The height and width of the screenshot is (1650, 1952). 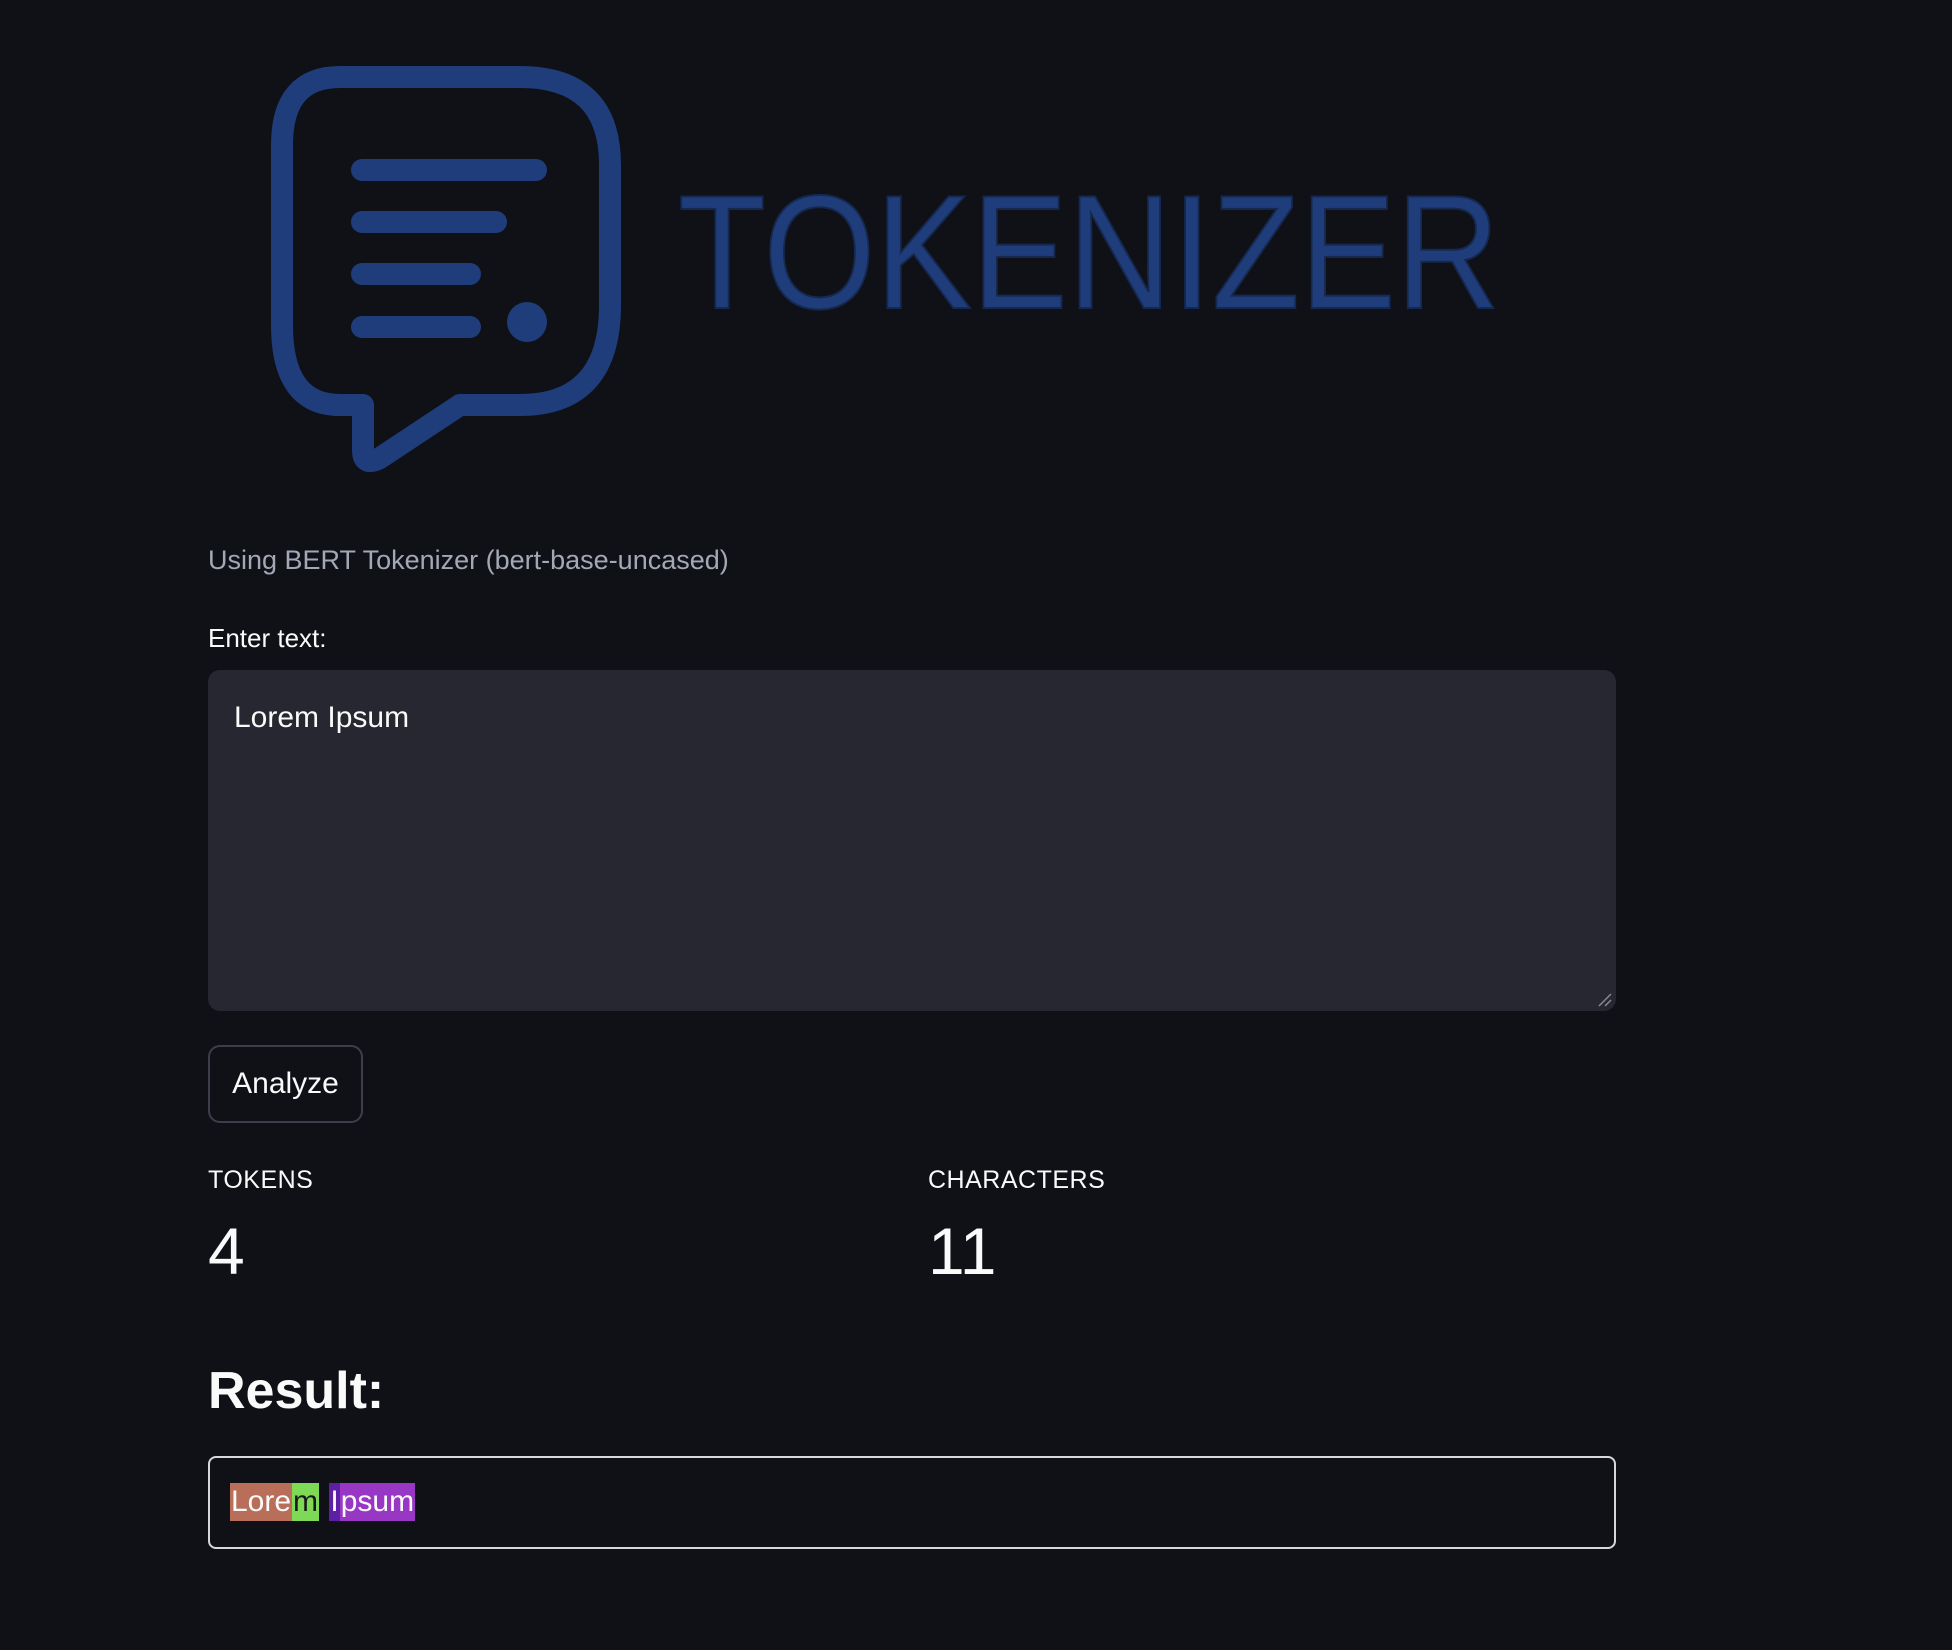 I want to click on text-input-container, so click(x=912, y=840).